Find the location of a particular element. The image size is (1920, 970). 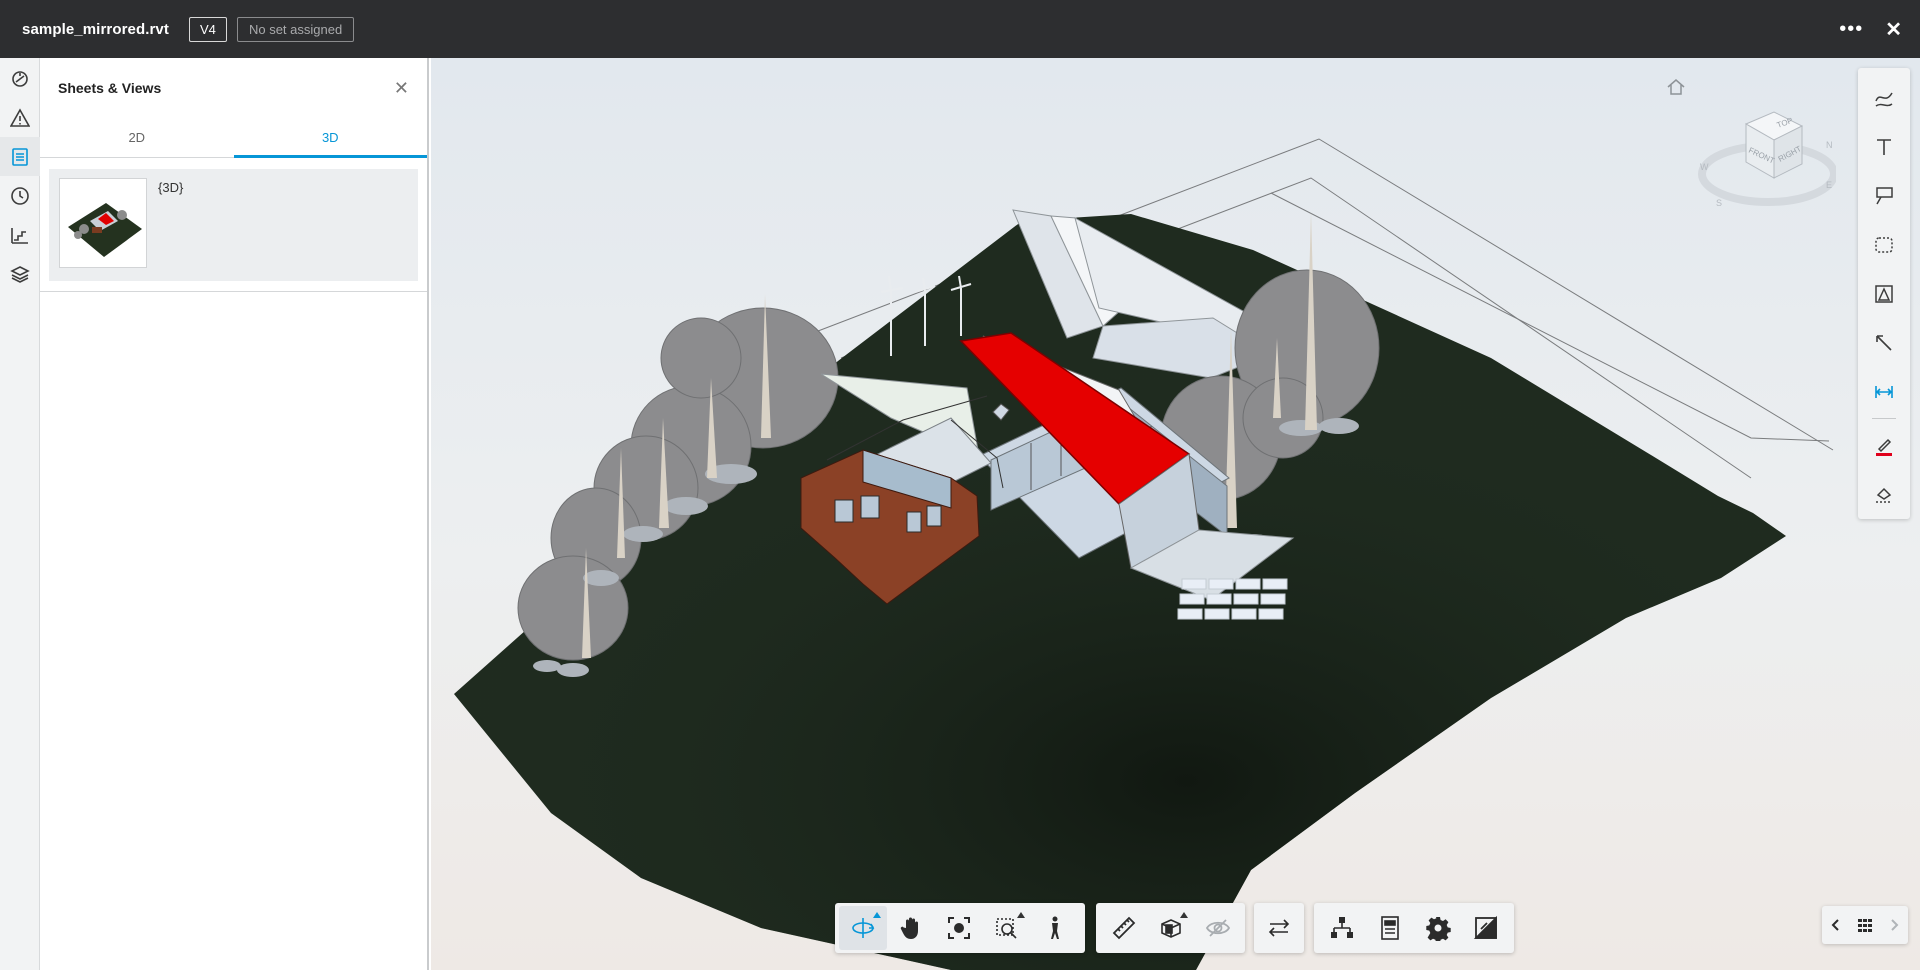

model-tree-button is located at coordinates (1342, 928).